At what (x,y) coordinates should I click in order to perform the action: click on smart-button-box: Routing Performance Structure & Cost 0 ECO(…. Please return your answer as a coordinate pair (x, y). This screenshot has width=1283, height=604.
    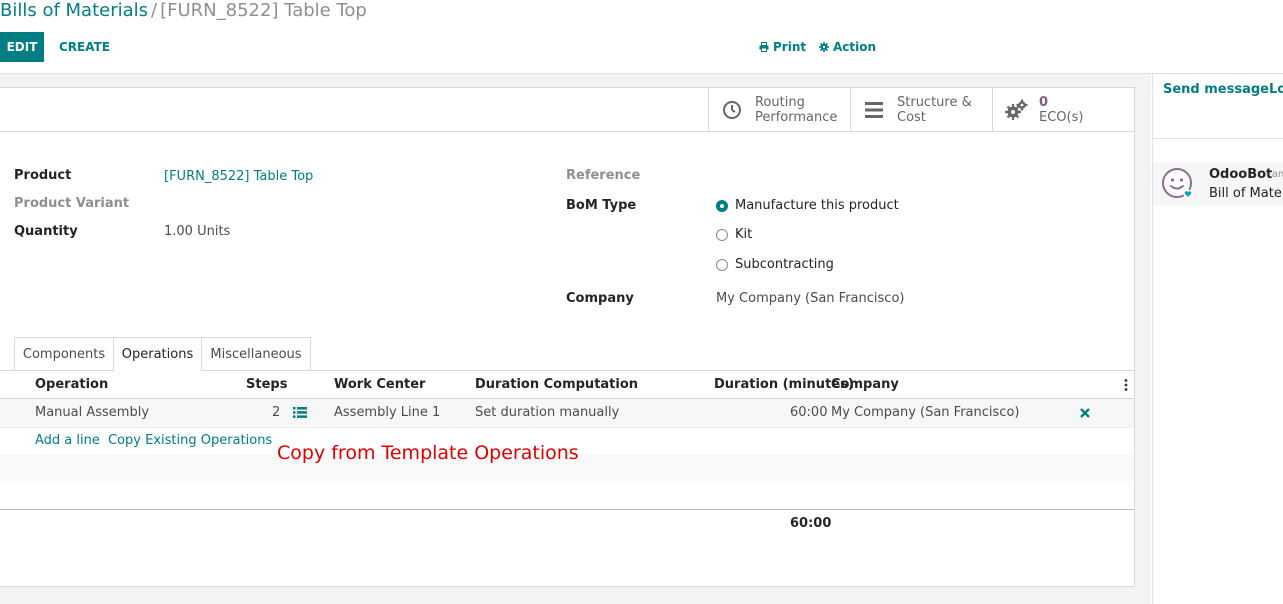
    Looking at the image, I should click on (567, 110).